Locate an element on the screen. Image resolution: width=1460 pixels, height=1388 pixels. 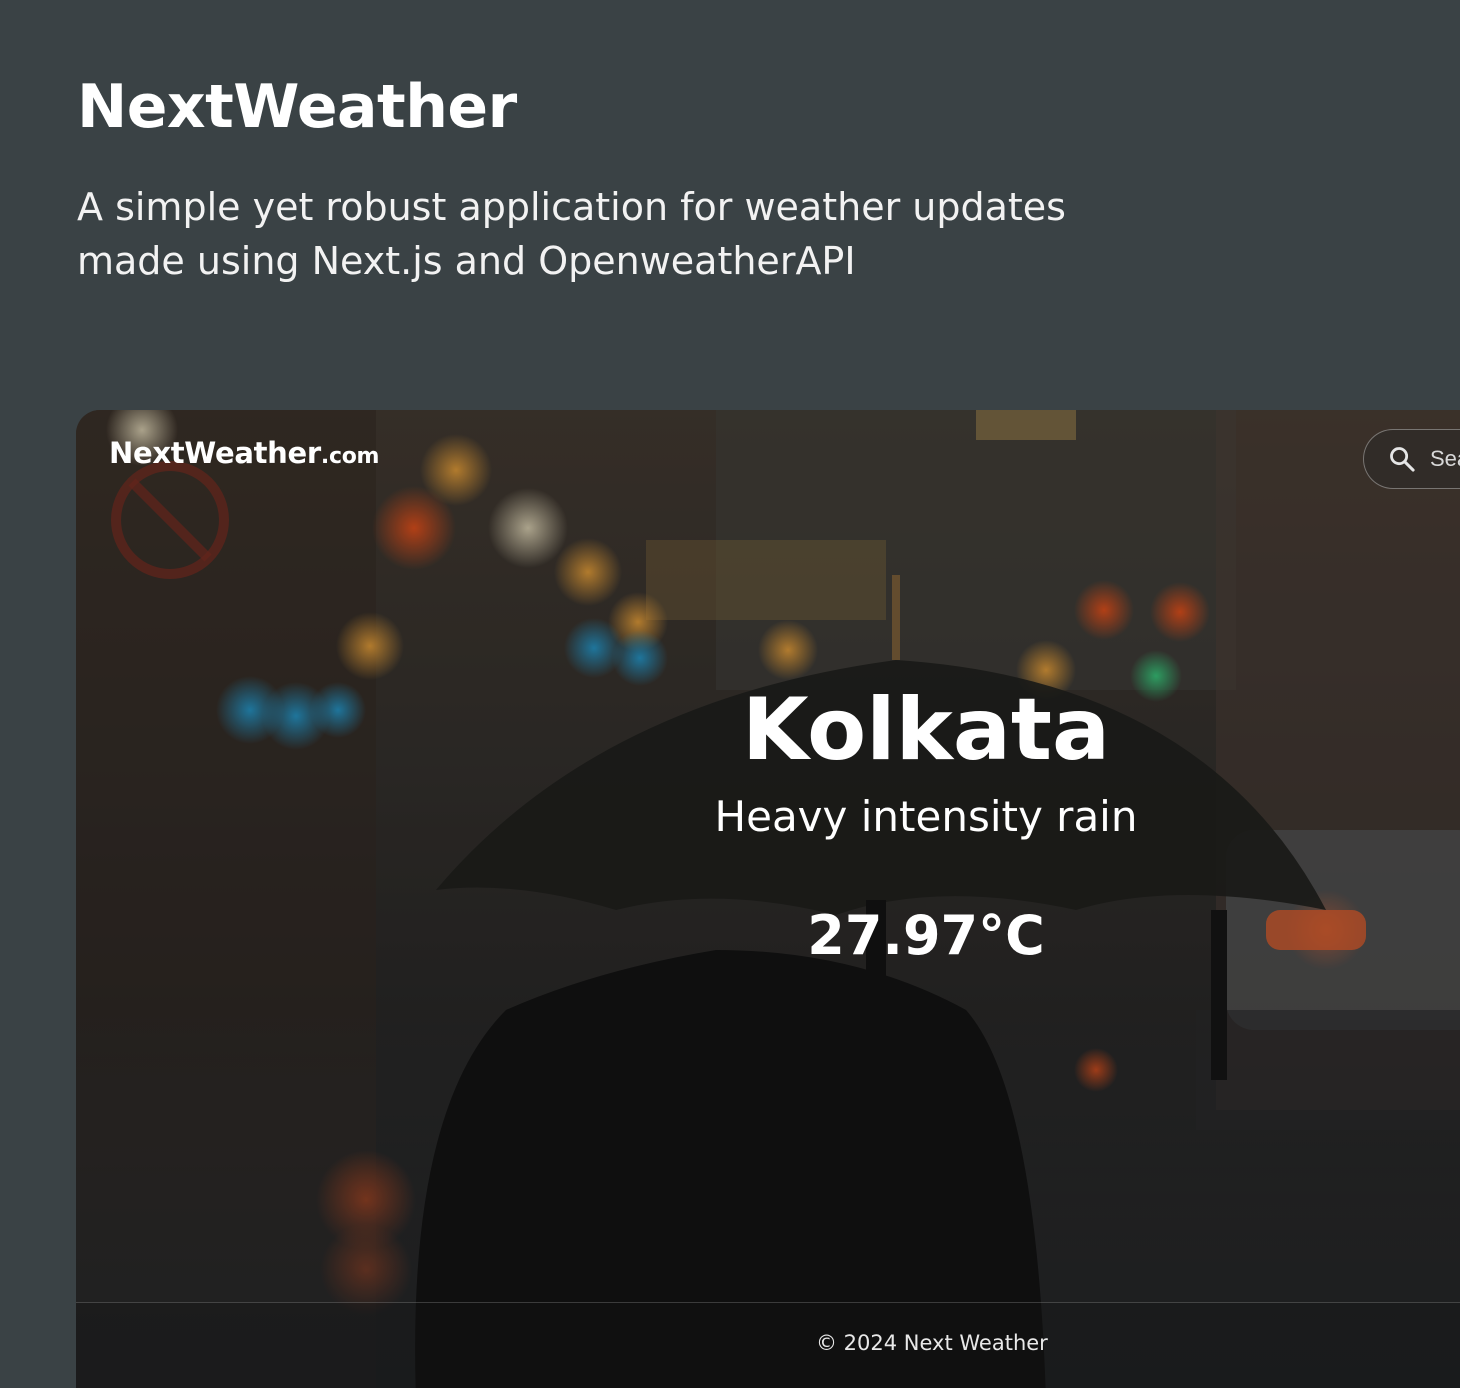
app-brand-logo: NextWeather.com is located at coordinates (244, 453).